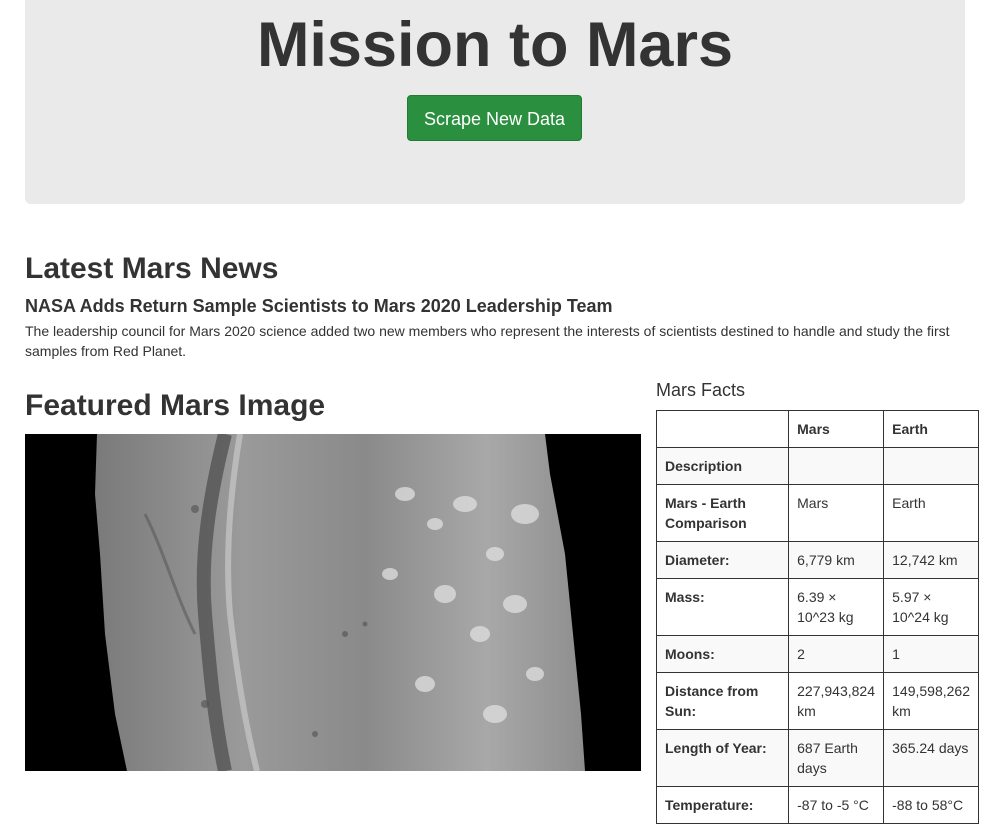  Describe the element at coordinates (152, 268) in the screenshot. I see `latest-news-heading: Latest Mars News` at that location.